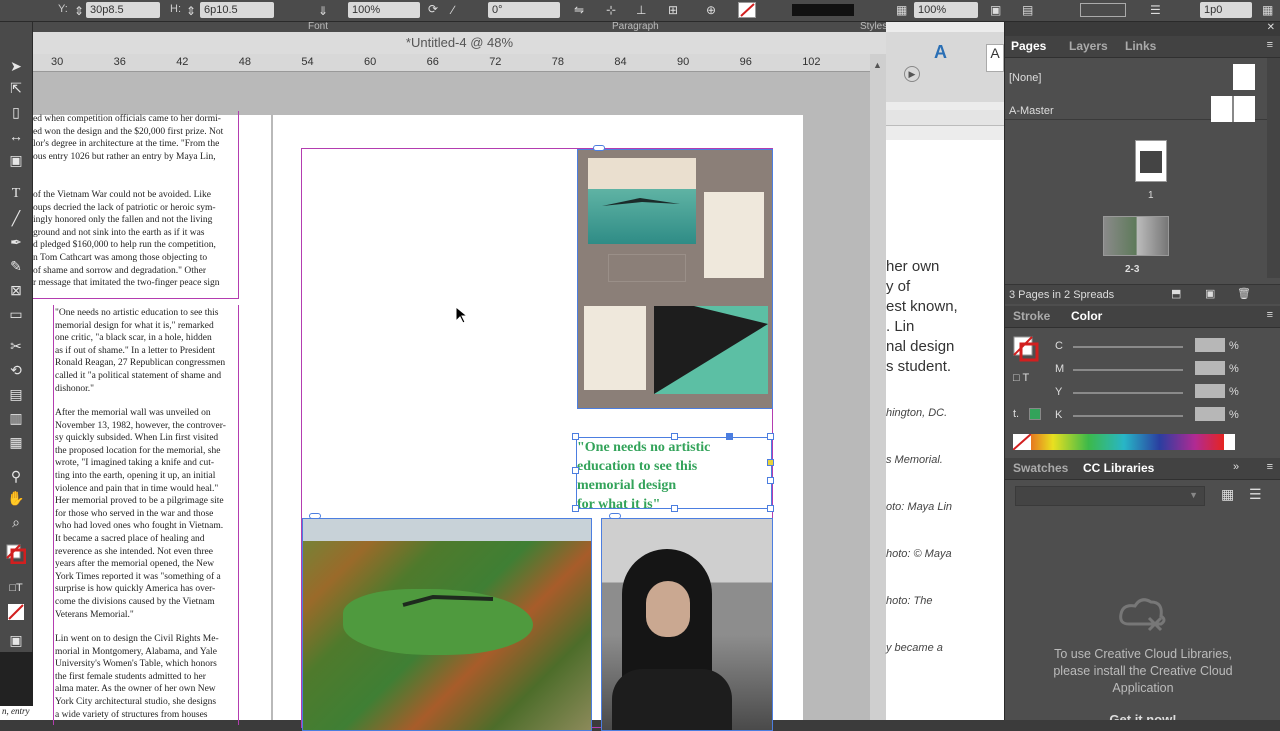 Image resolution: width=1280 pixels, height=731 pixels. Describe the element at coordinates (877, 65) in the screenshot. I see `scroll-up-icon: ▲` at that location.